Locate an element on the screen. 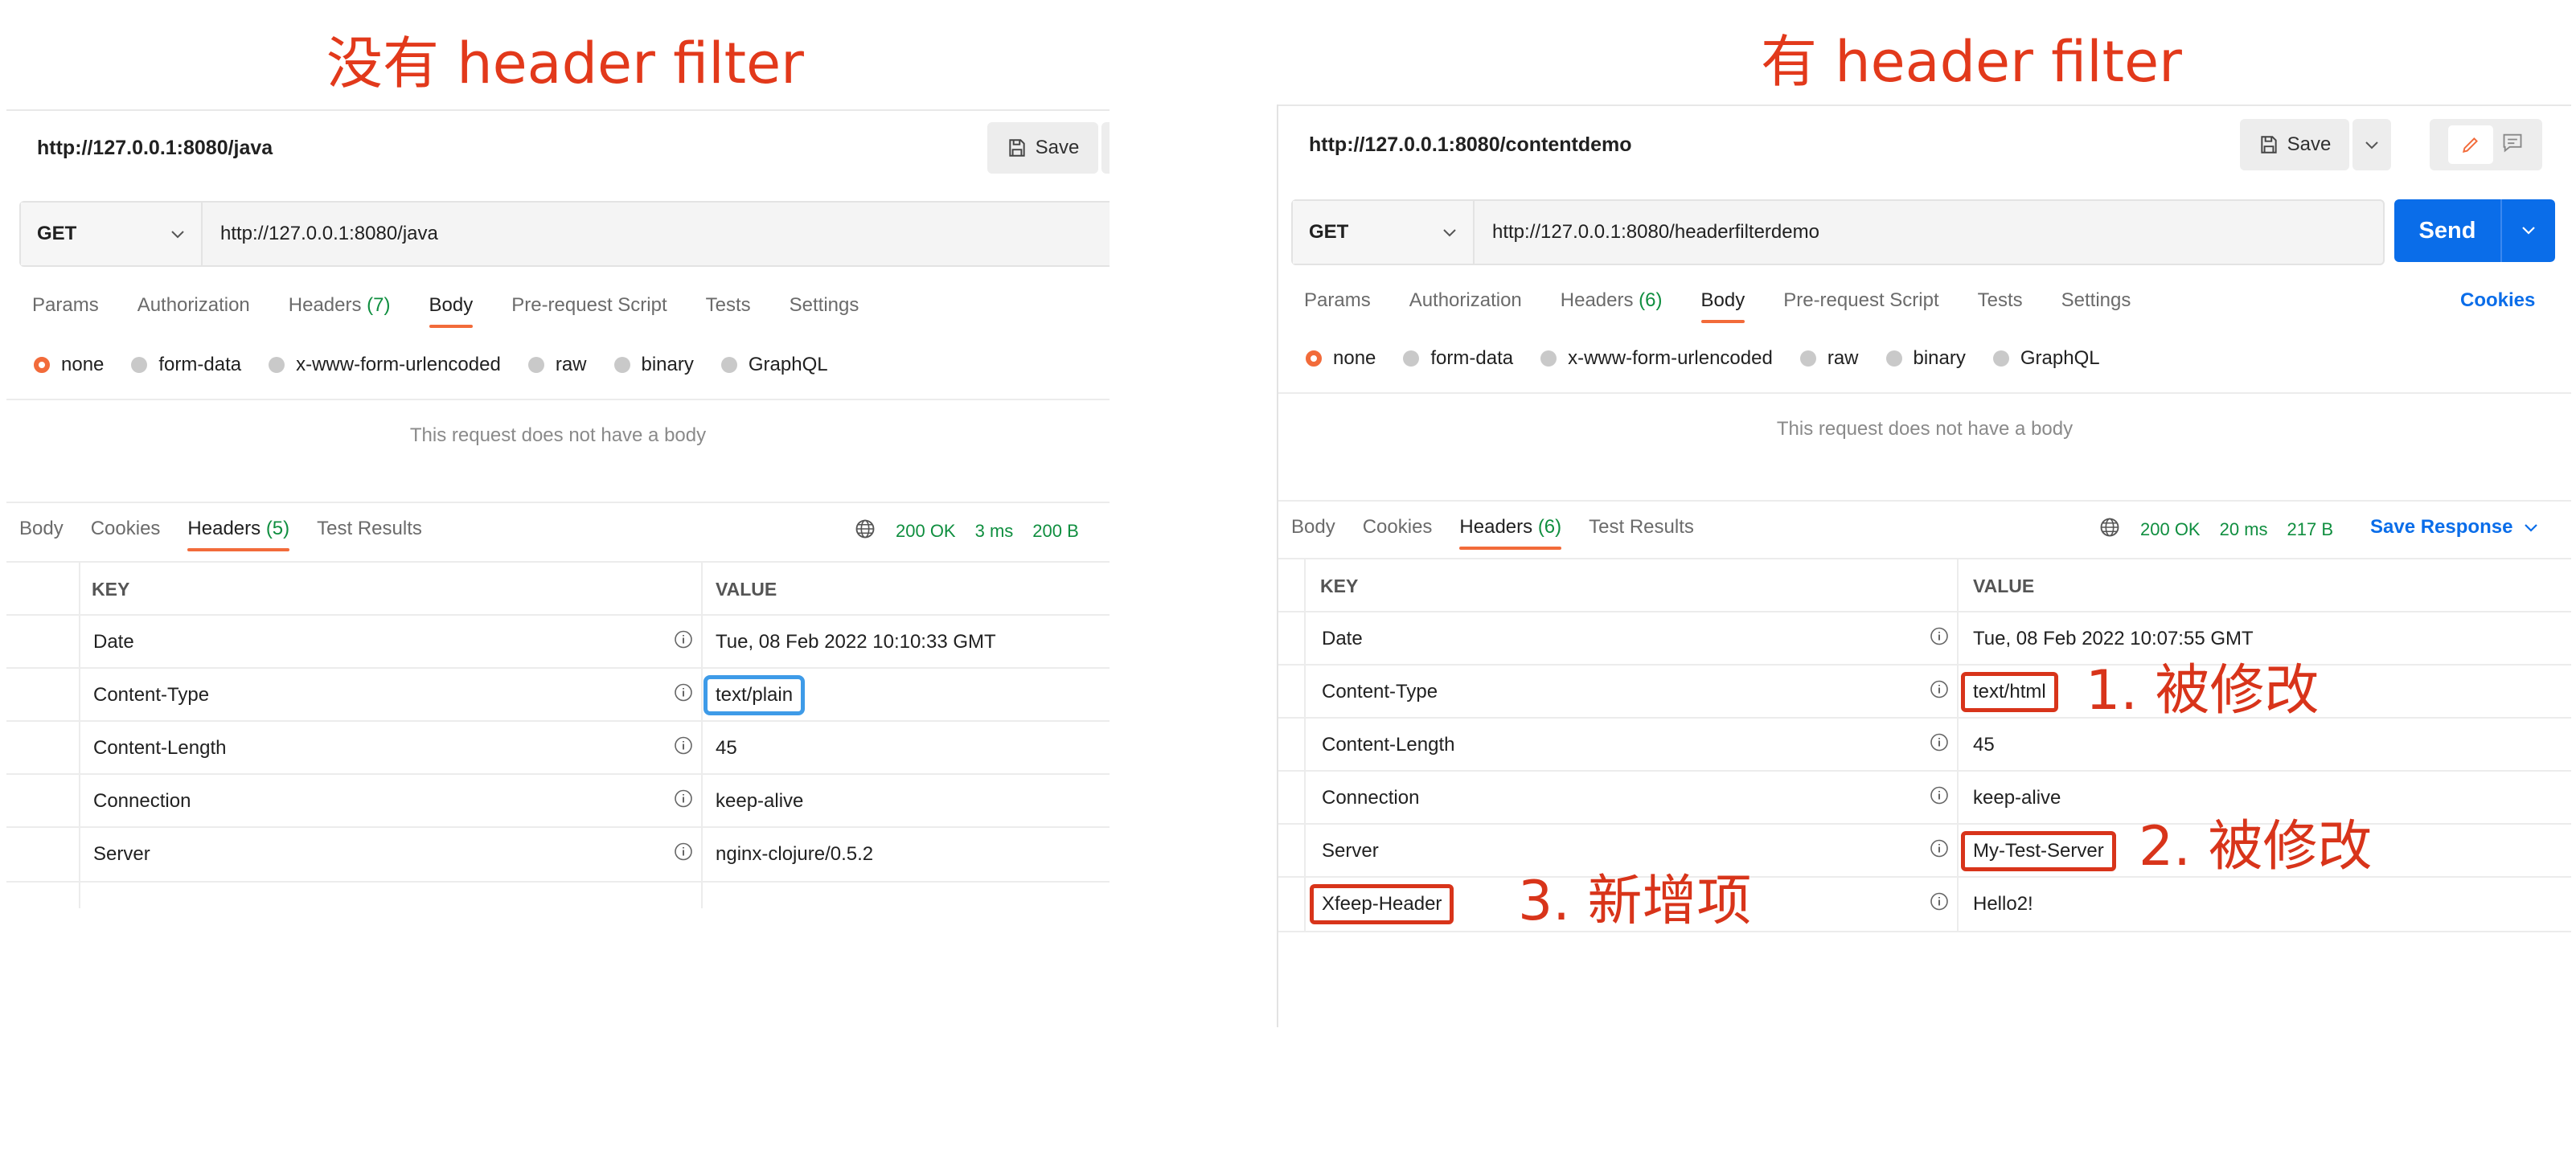 This screenshot has height=1151, width=2576. table-row: Date Tue, 08 Feb 2022 10:07:55 GMT is located at coordinates (1924, 638).